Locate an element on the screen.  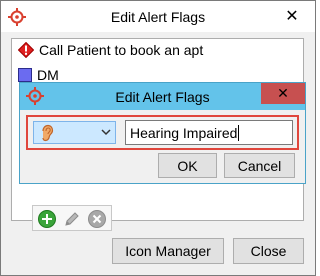
icon-manager-button: Icon Manager is located at coordinates (168, 251).